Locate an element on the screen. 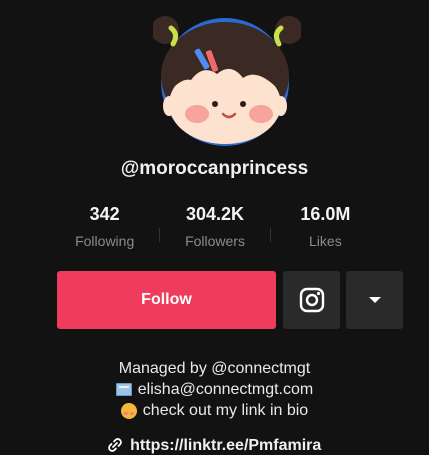 The width and height of the screenshot is (429, 455). avatar is located at coordinates (227, 78).